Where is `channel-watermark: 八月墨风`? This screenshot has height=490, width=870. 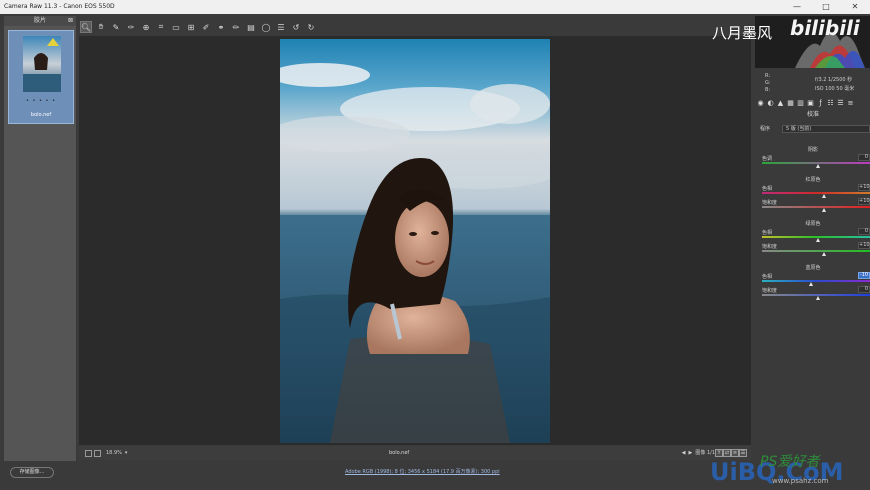
channel-watermark: 八月墨风 is located at coordinates (742, 33).